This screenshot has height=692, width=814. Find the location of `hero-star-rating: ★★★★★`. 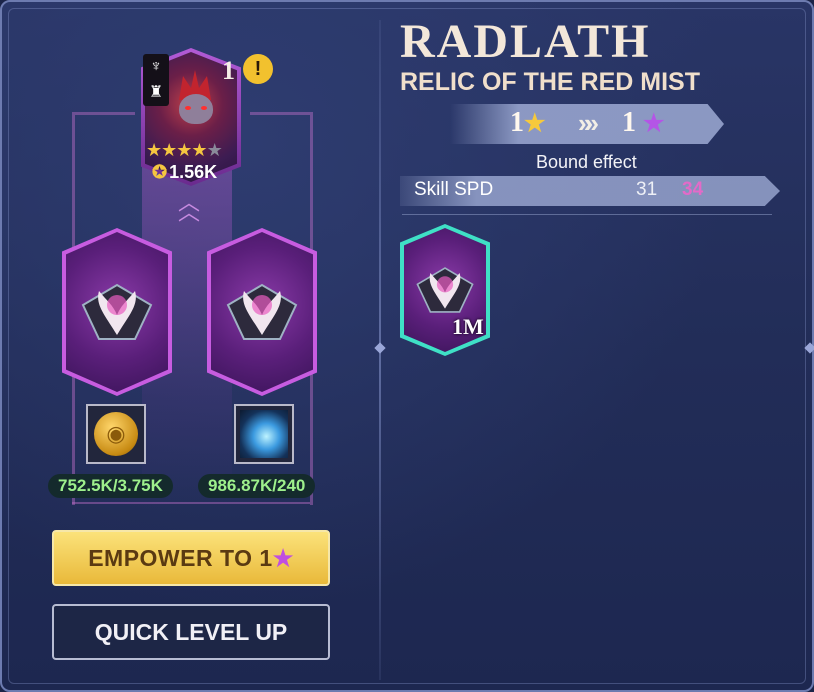

hero-star-rating: ★★★★★ is located at coordinates (184, 150).